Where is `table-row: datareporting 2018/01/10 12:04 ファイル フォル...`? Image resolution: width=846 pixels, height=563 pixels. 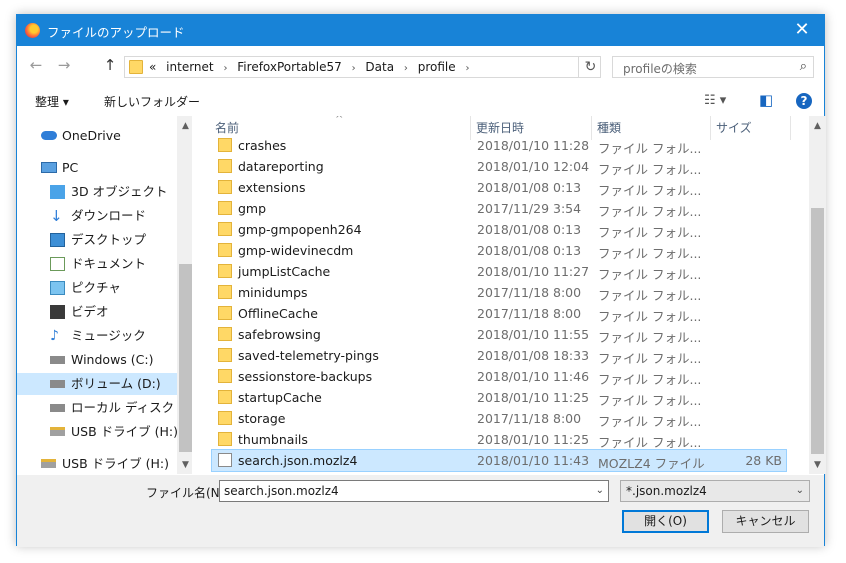 table-row: datareporting 2018/01/10 12:04 ファイル フォル... is located at coordinates (499, 166).